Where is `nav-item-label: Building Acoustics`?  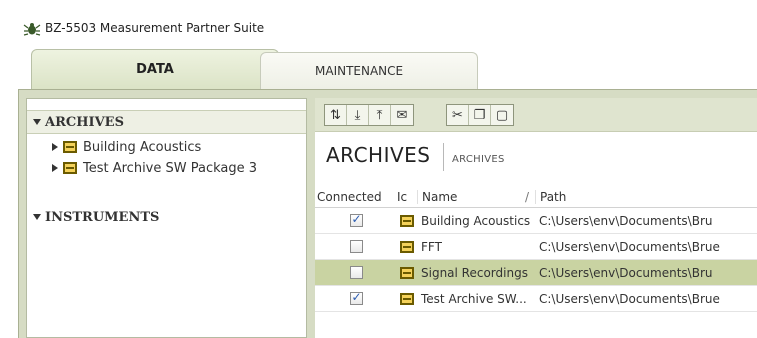
nav-item-label: Building Acoustics is located at coordinates (142, 147).